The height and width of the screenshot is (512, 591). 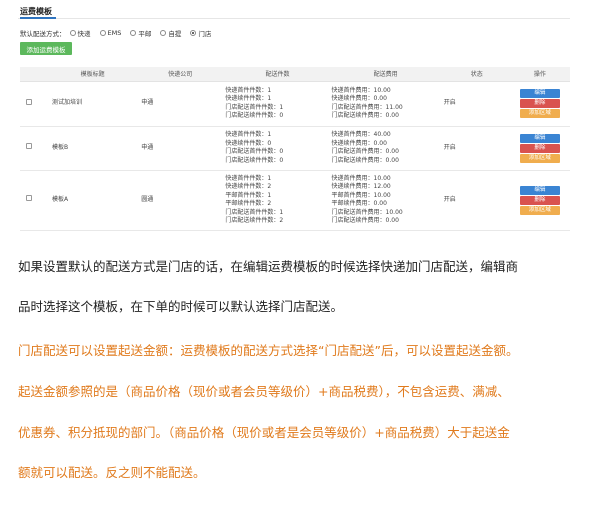 I want to click on fee-line: 快递首件费用：40.00, so click(x=361, y=134).